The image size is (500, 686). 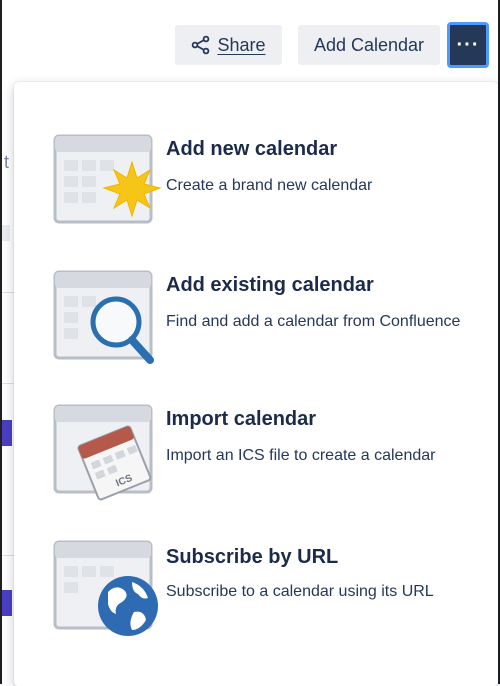 I want to click on calendar-search-icon, so click(x=107, y=320).